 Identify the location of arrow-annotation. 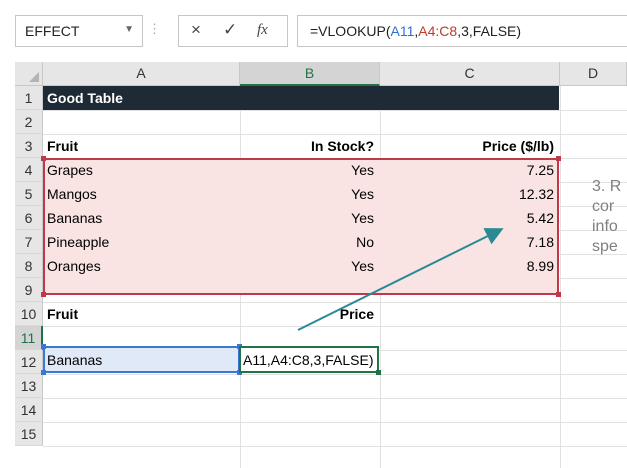
(400, 279).